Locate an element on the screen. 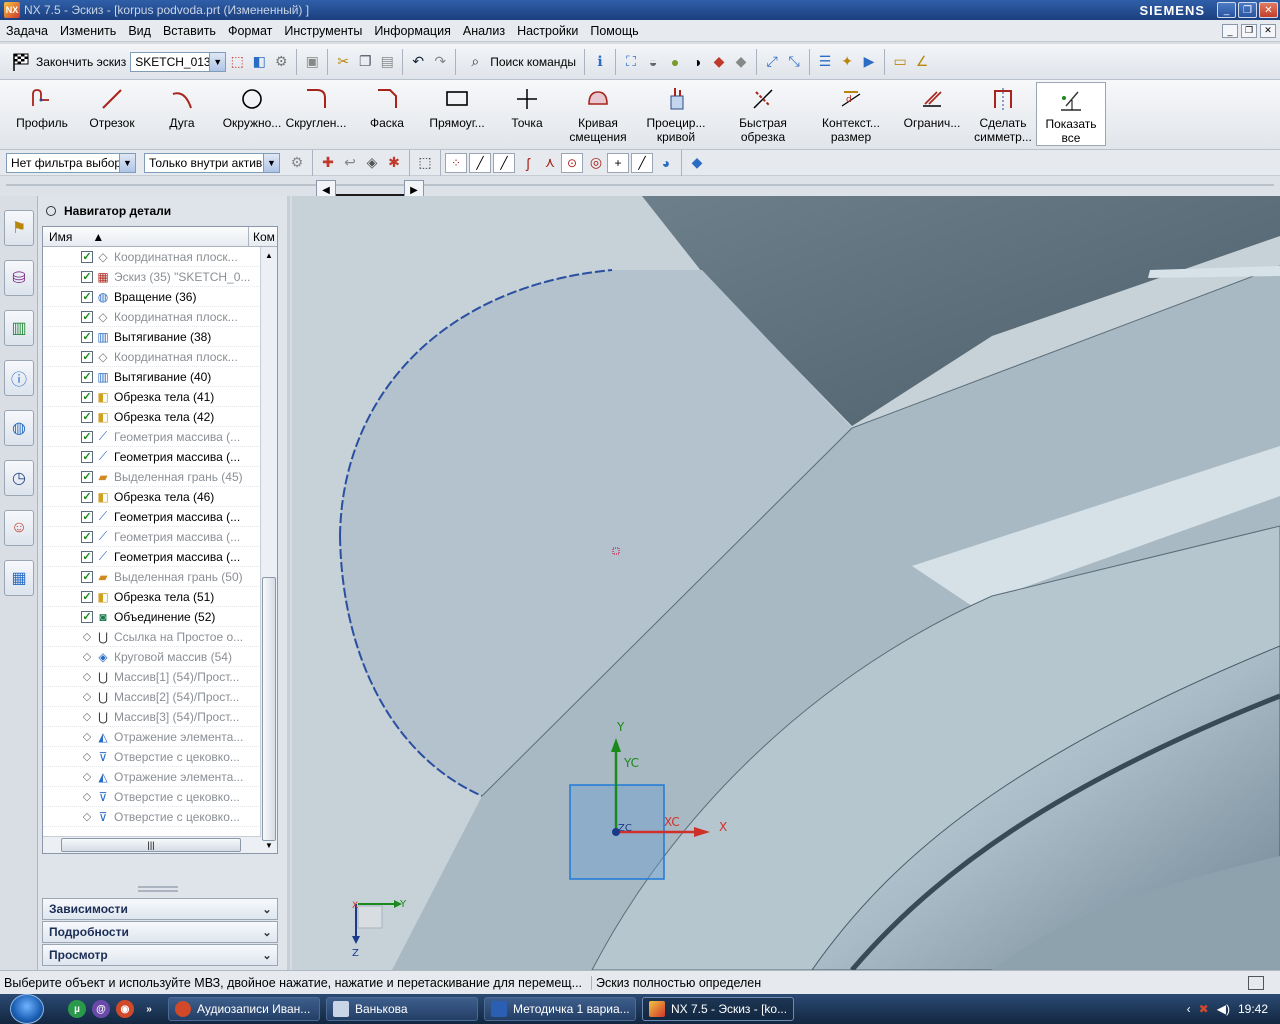 Image resolution: width=1280 pixels, height=1024 pixels. snap-bounded-icon: ◆ is located at coordinates (697, 163).